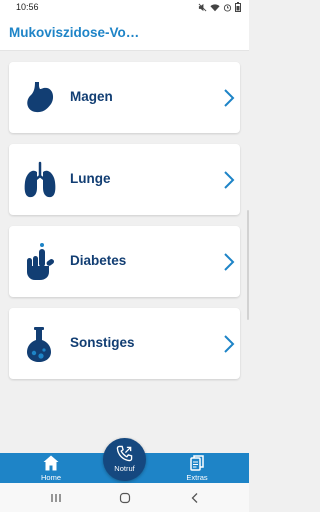 The width and height of the screenshot is (320, 512). I want to click on emergency-call-icon, so click(124, 453).